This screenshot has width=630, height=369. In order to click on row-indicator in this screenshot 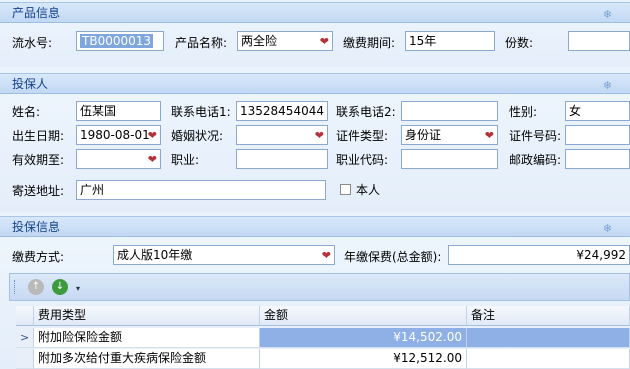, I will do `click(25, 359)`.